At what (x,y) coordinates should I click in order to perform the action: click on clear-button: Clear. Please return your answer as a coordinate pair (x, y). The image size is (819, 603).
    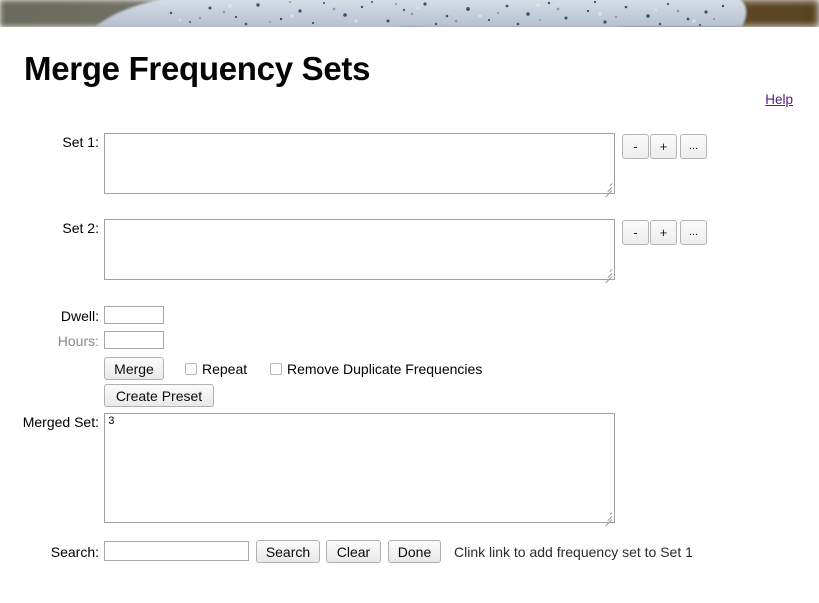
    Looking at the image, I should click on (353, 551).